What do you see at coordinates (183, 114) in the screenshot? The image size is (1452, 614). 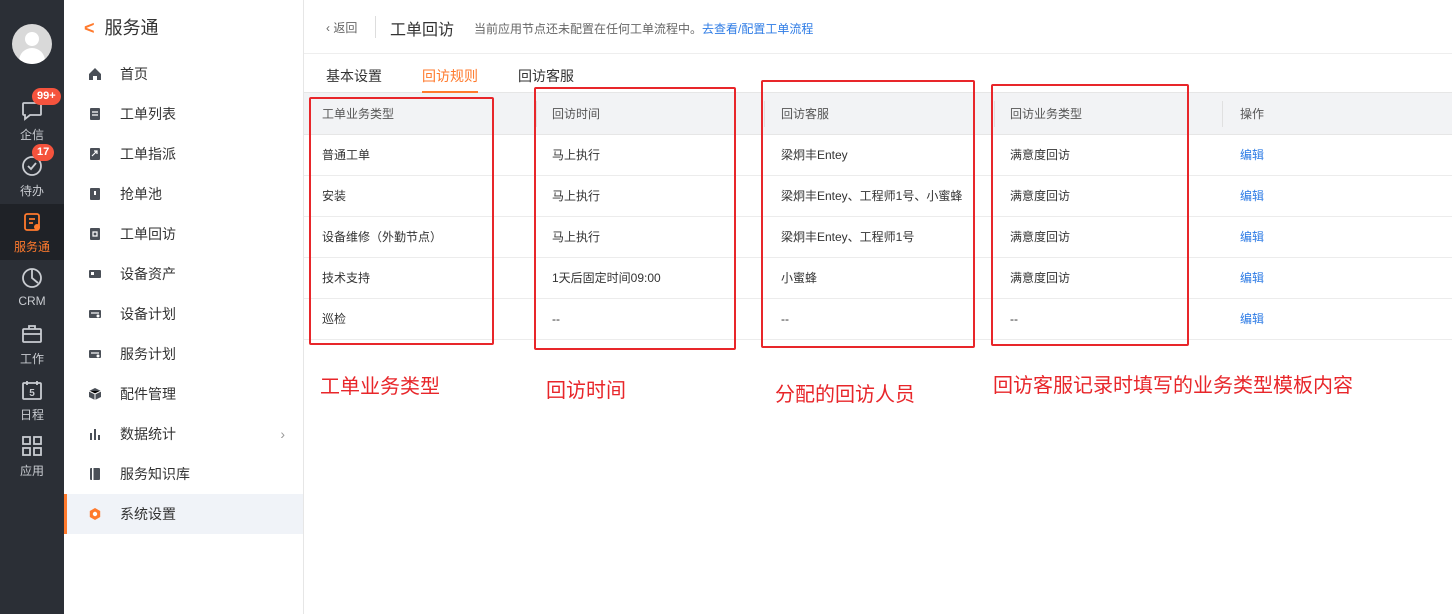 I see `sidebar-item-ticket-list: 工单列表` at bounding box center [183, 114].